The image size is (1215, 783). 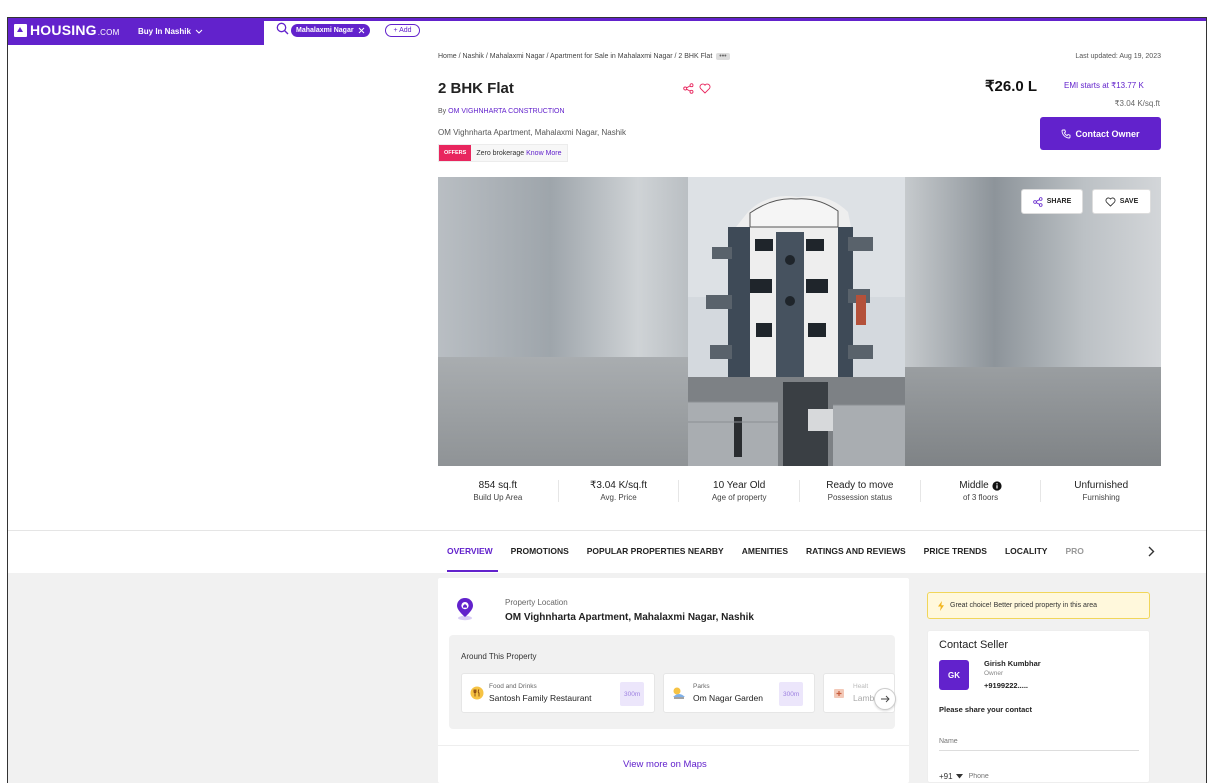 I want to click on tab-promotions: PROMOTIONS, so click(x=540, y=551).